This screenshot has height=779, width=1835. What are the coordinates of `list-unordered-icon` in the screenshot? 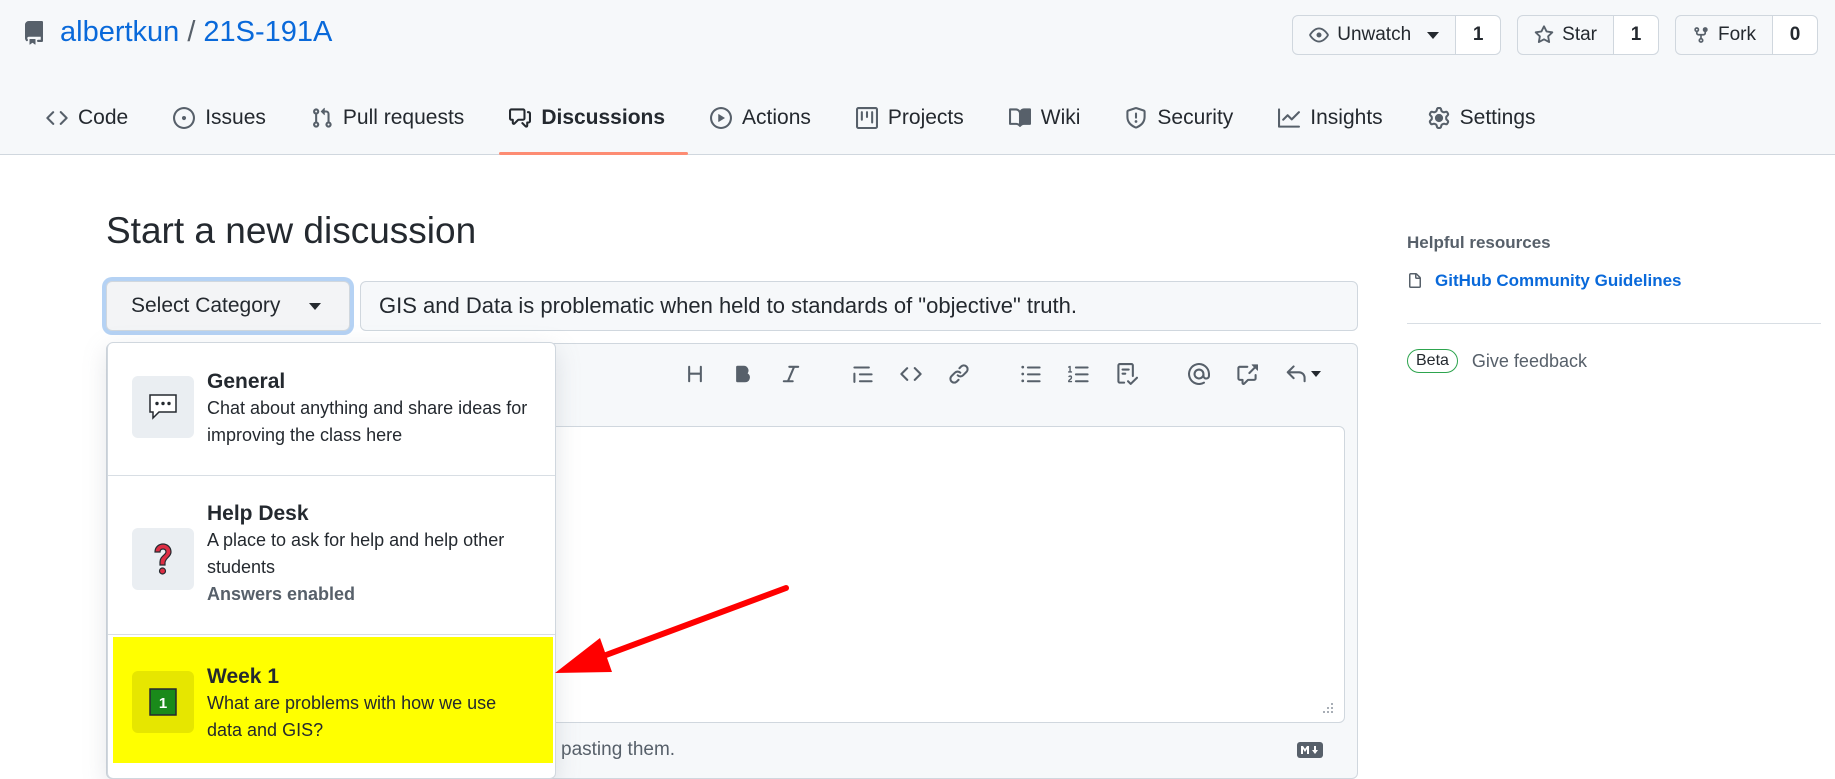 It's located at (1031, 374).